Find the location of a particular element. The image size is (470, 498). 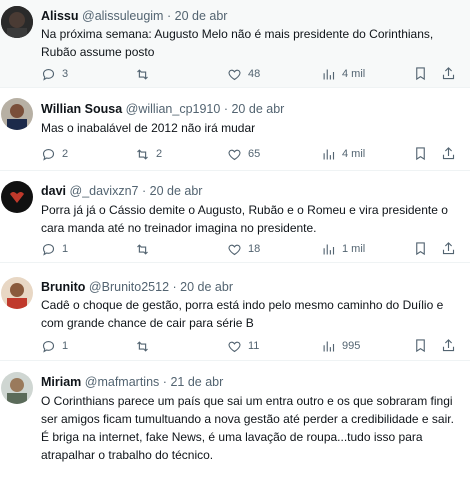

views-button: 1 mil is located at coordinates (343, 249).